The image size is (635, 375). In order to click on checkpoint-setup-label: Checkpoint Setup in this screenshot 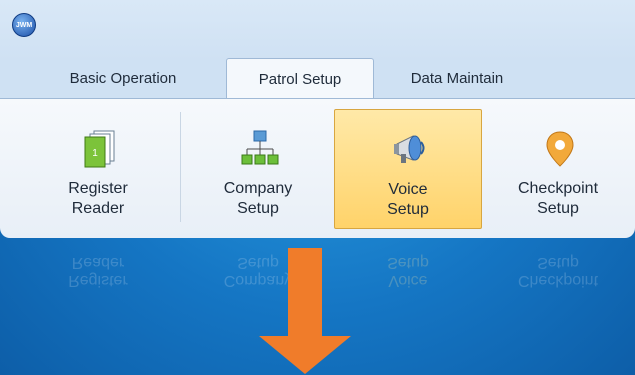, I will do `click(558, 198)`.